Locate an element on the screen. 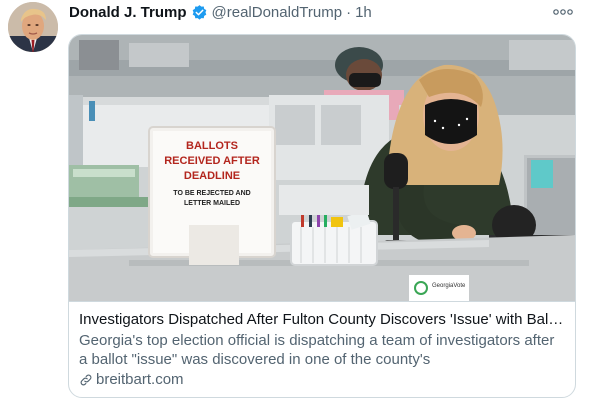 This screenshot has height=405, width=594. more-options-button is located at coordinates (563, 11).